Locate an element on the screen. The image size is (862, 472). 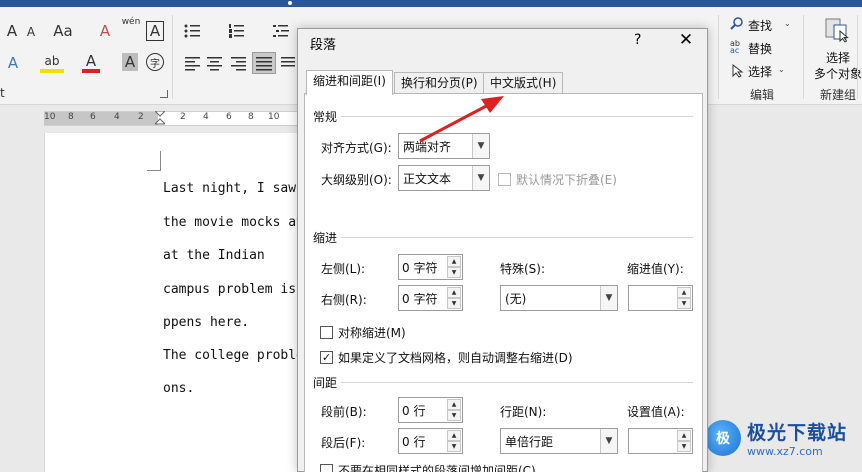
phonetic-guide-button: wén is located at coordinates (131, 30).